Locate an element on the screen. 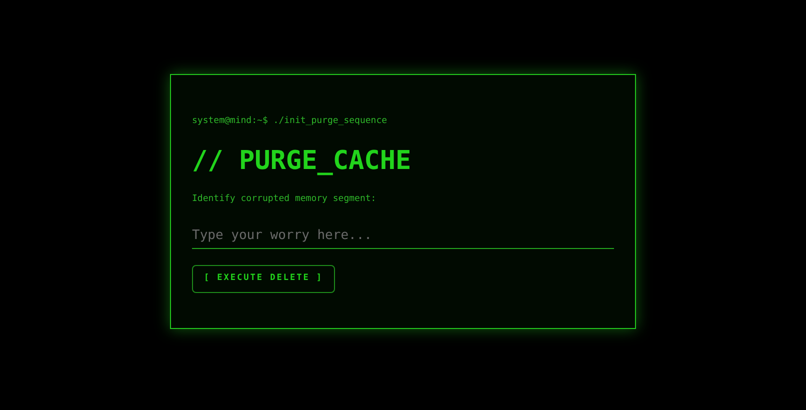 The width and height of the screenshot is (806, 410). command-prompt: system@mind:~$ ./init_purge_sequence is located at coordinates (290, 120).